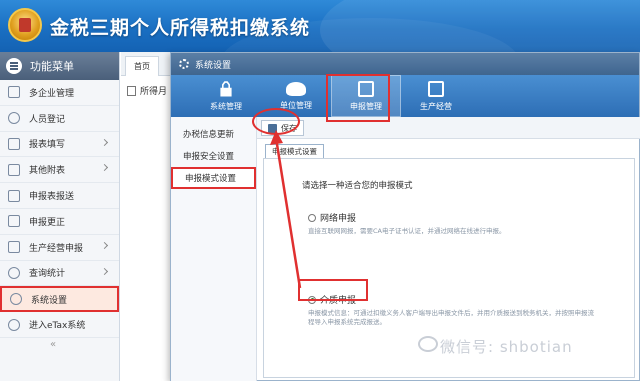  What do you see at coordinates (14, 92) in the screenshot?
I see `building-icon` at bounding box center [14, 92].